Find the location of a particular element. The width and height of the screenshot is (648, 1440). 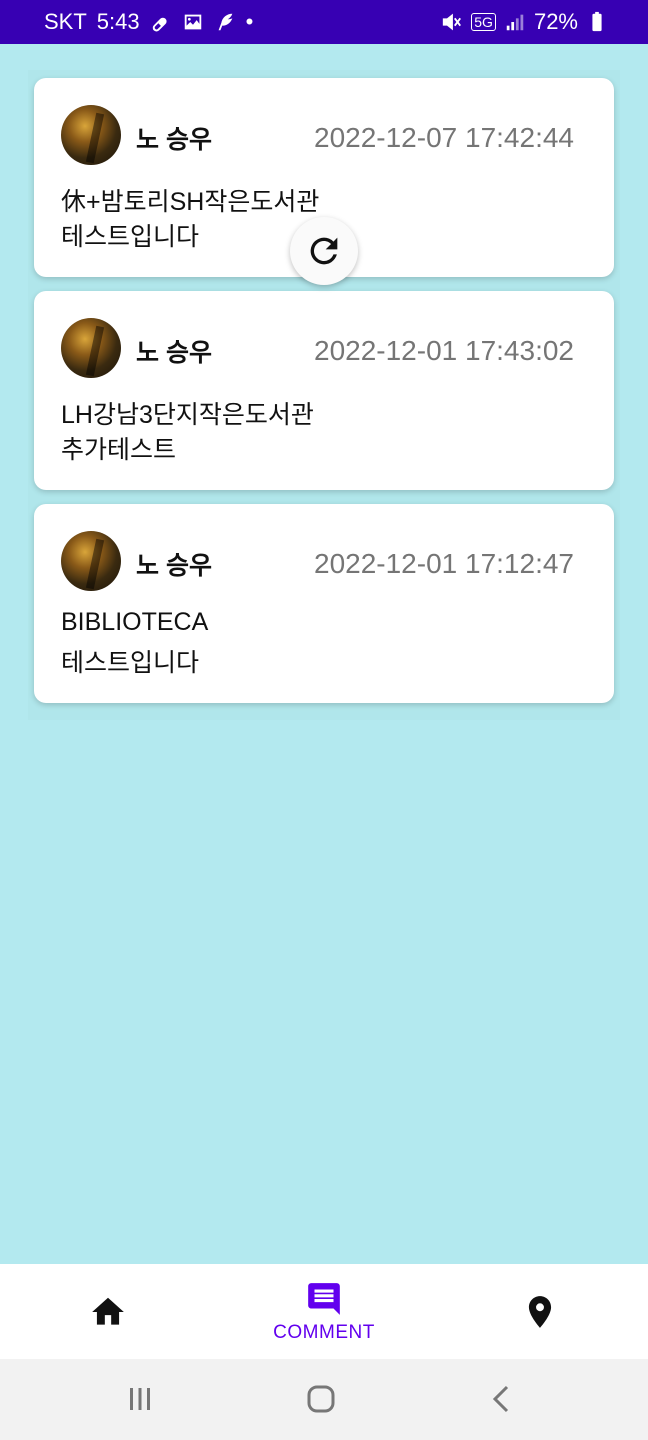

nav-home is located at coordinates (108, 1311).